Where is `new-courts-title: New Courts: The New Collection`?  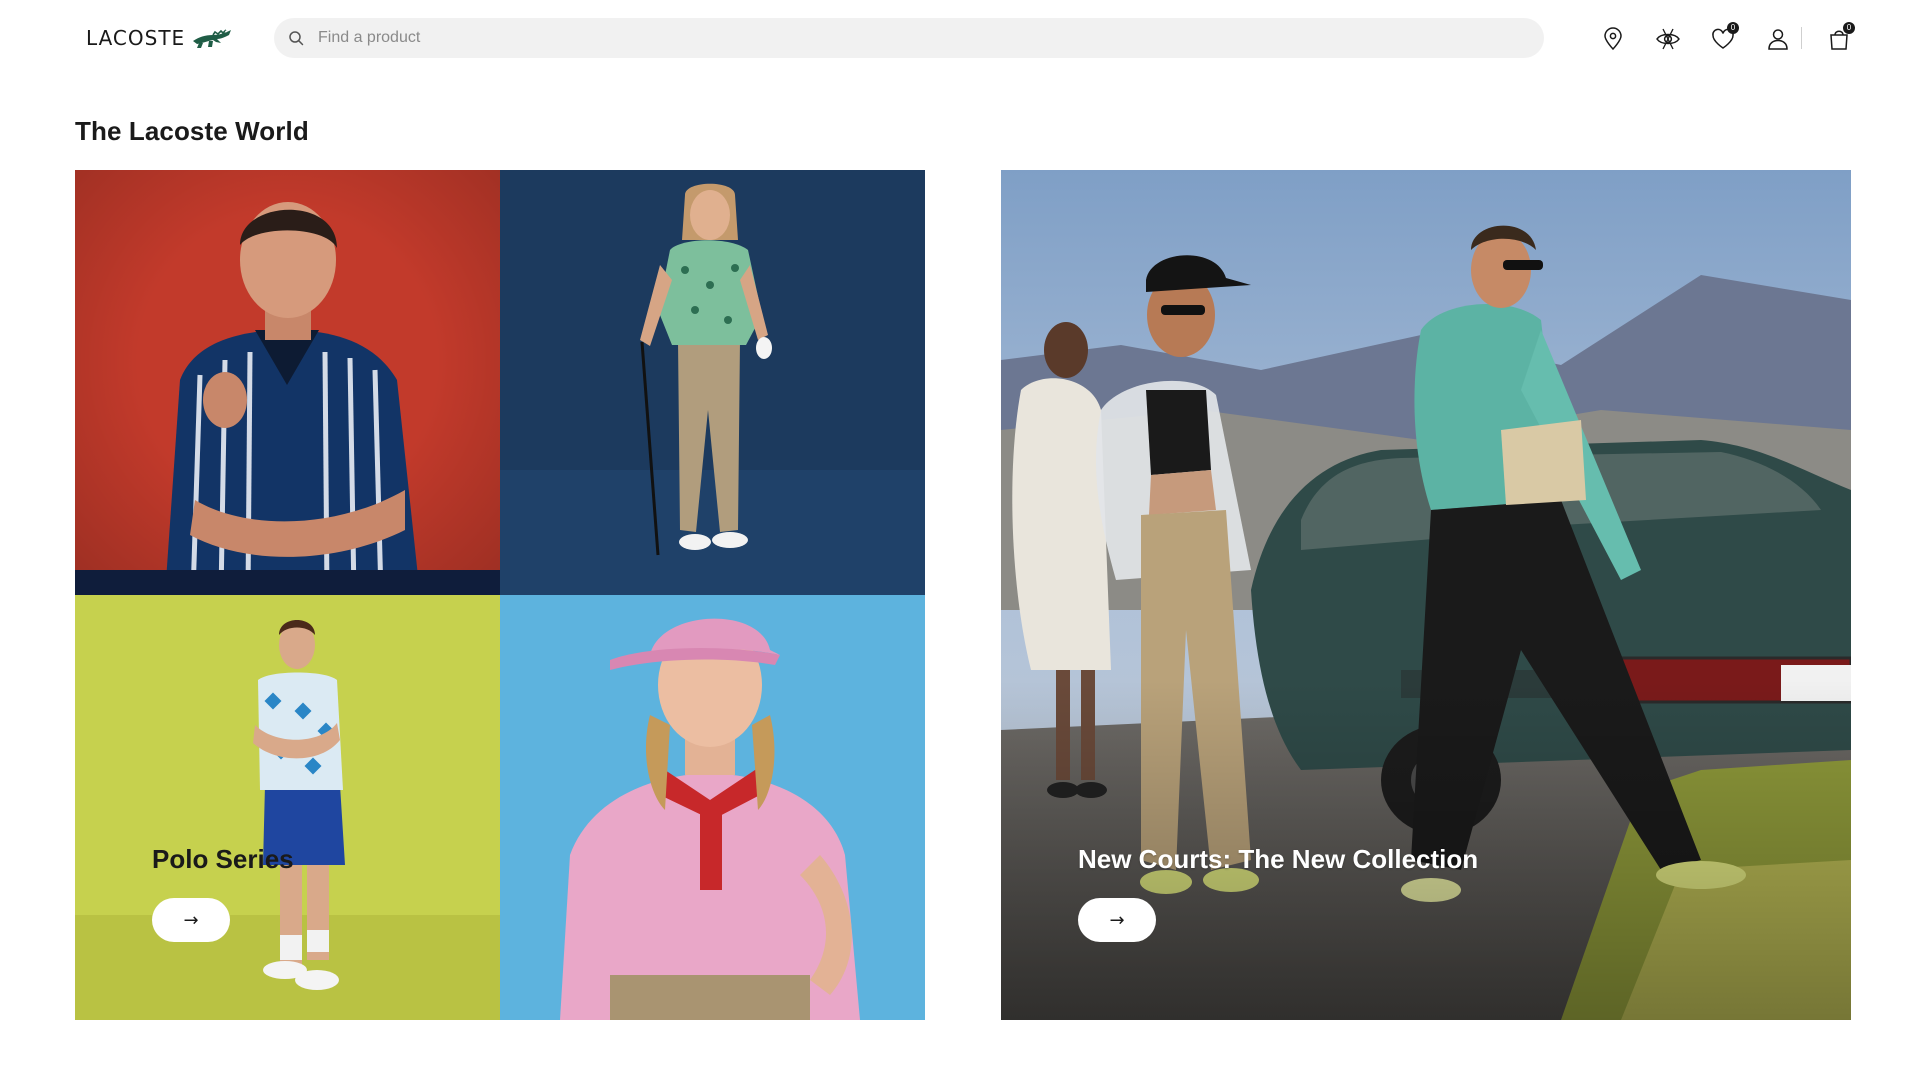
new-courts-title: New Courts: The New Collection is located at coordinates (1278, 859).